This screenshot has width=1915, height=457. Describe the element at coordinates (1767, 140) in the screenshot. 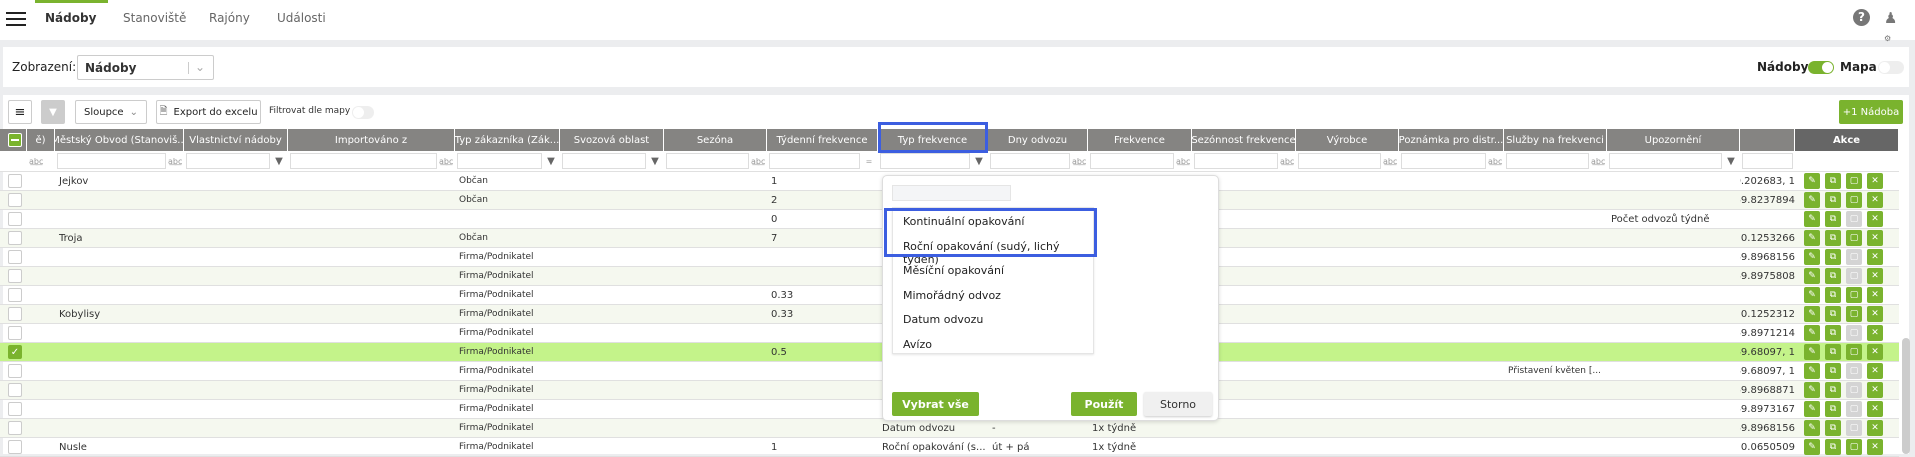

I see `column-header` at that location.